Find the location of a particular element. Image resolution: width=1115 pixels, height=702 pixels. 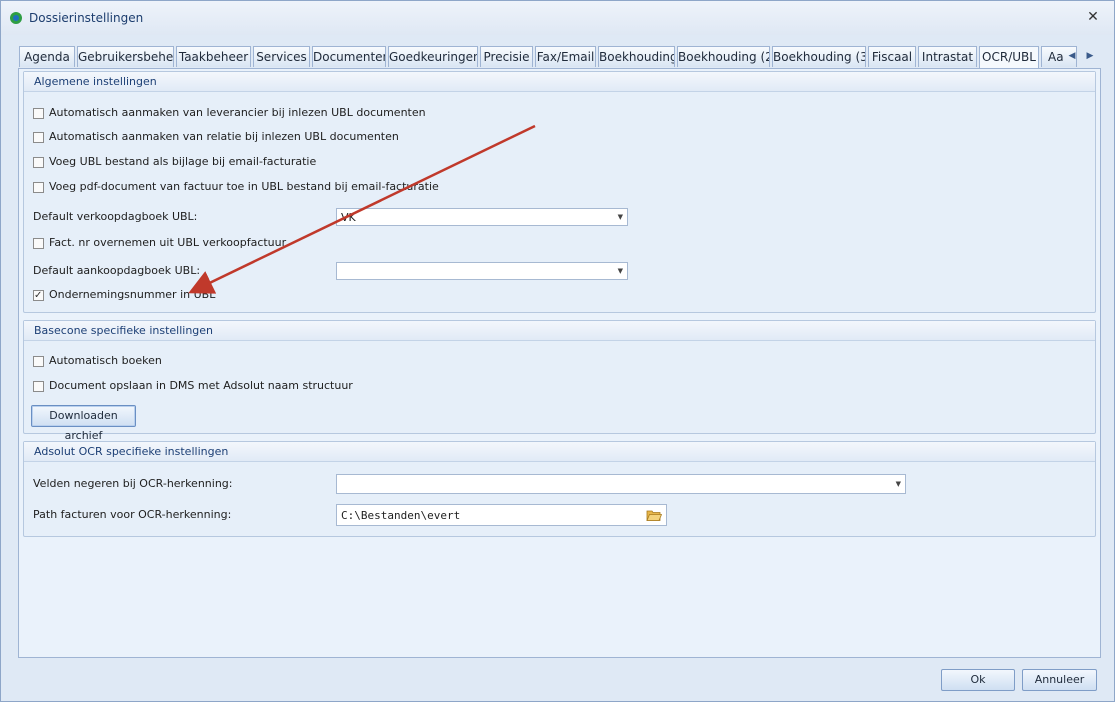

close-icon: ✕ is located at coordinates (1093, 17).